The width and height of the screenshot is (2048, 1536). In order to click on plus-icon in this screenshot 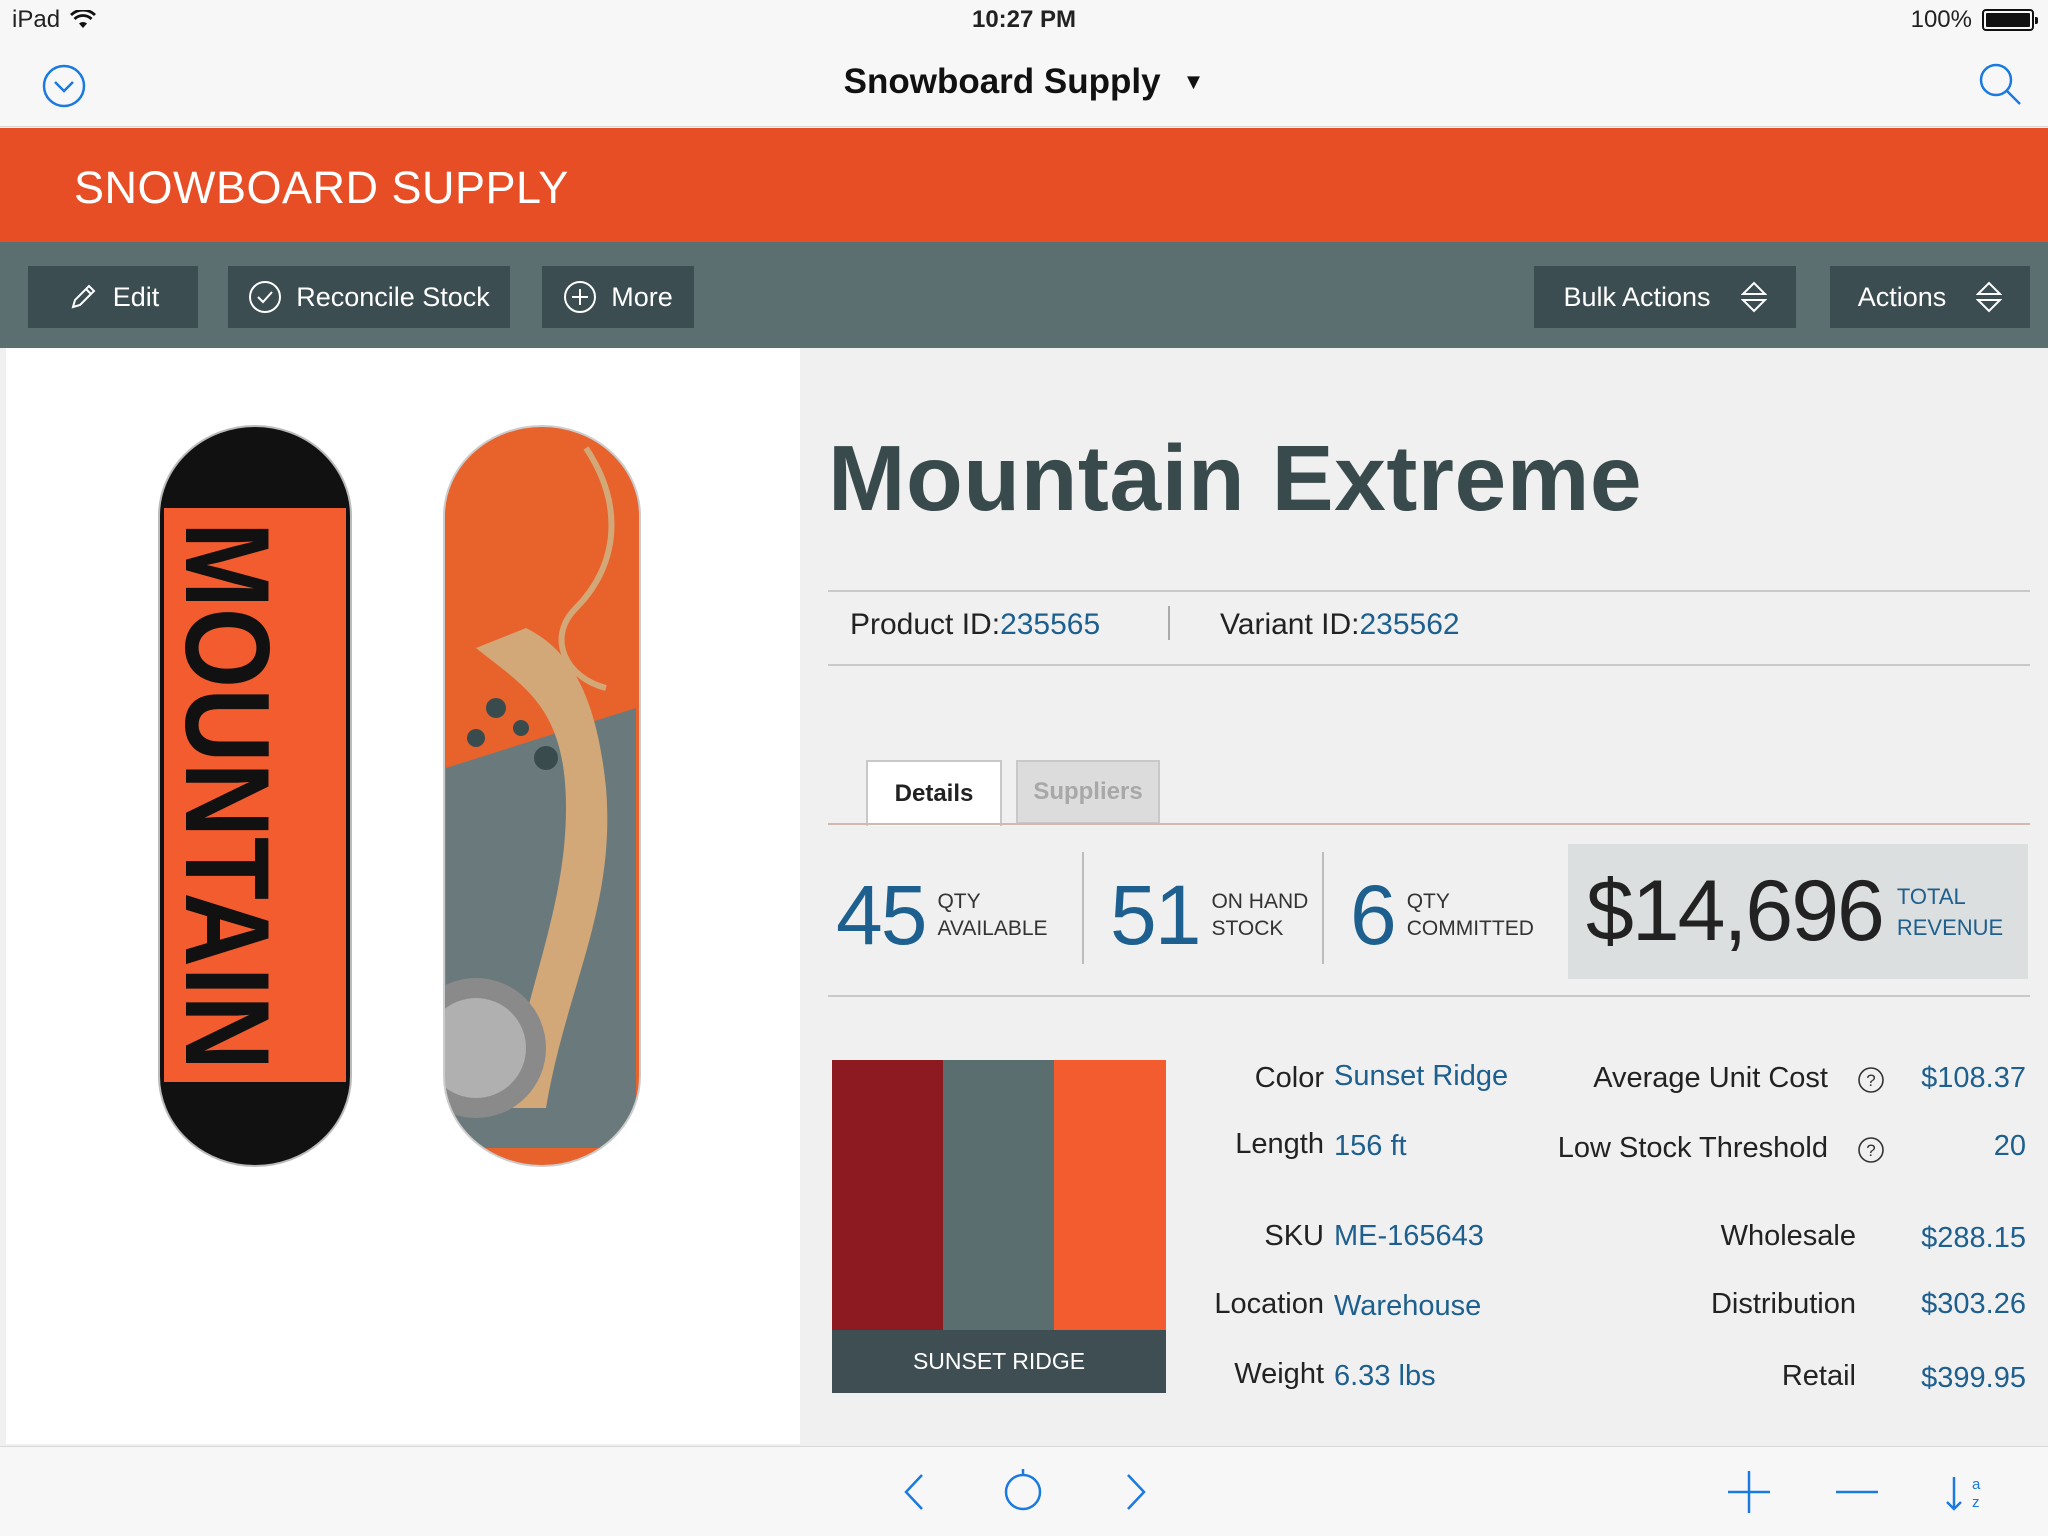, I will do `click(1749, 1492)`.